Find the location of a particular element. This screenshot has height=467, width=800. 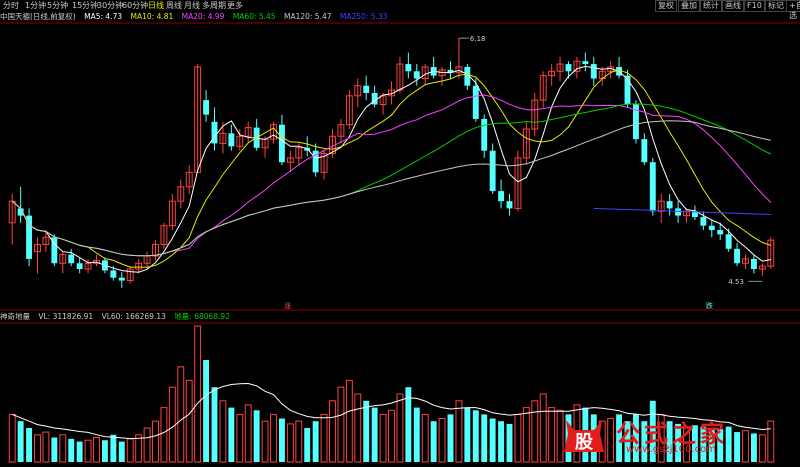

mark-up: 涨 is located at coordinates (287, 305).